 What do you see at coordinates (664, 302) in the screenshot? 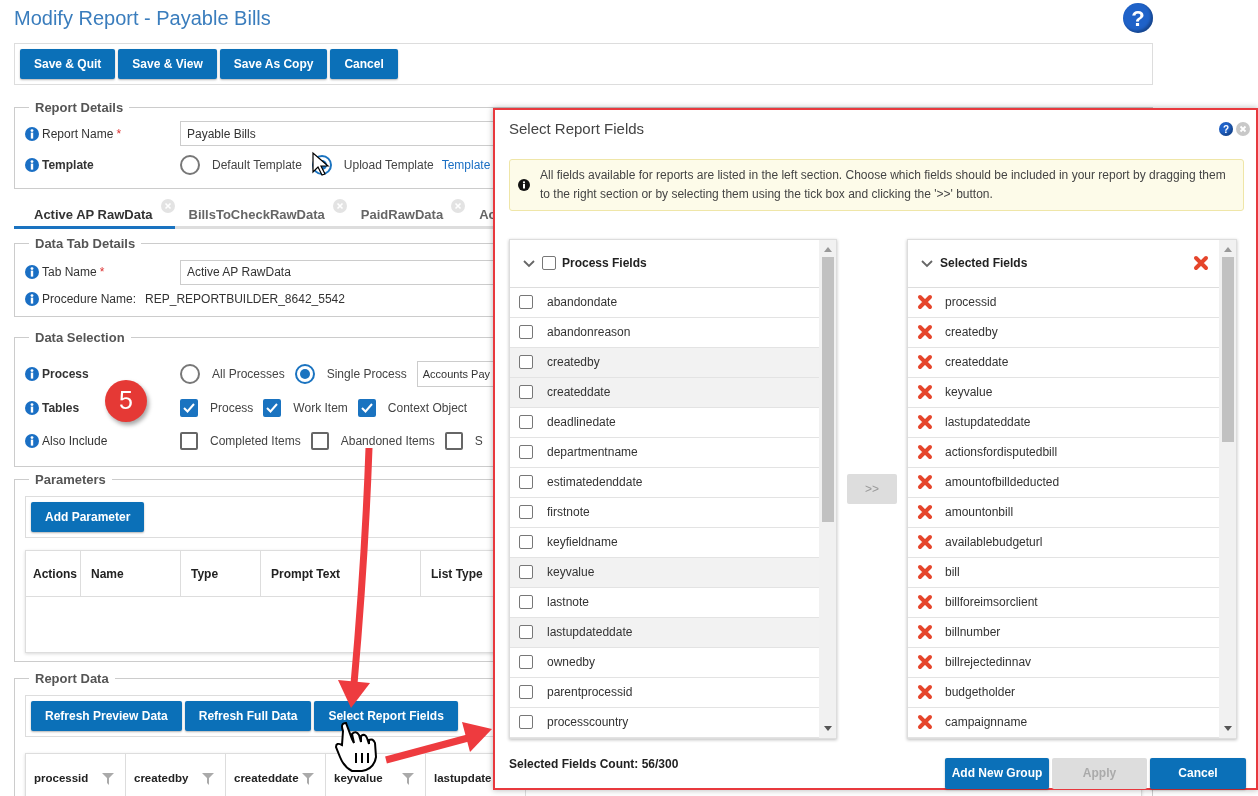
I see `field-list-item: abandondate` at bounding box center [664, 302].